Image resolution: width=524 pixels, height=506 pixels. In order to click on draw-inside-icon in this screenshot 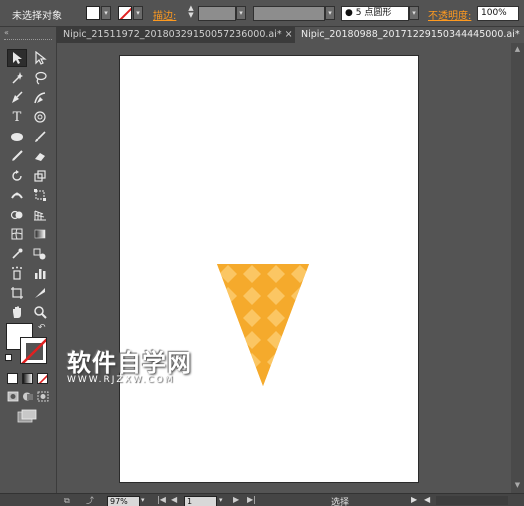, I will do `click(43, 396)`.